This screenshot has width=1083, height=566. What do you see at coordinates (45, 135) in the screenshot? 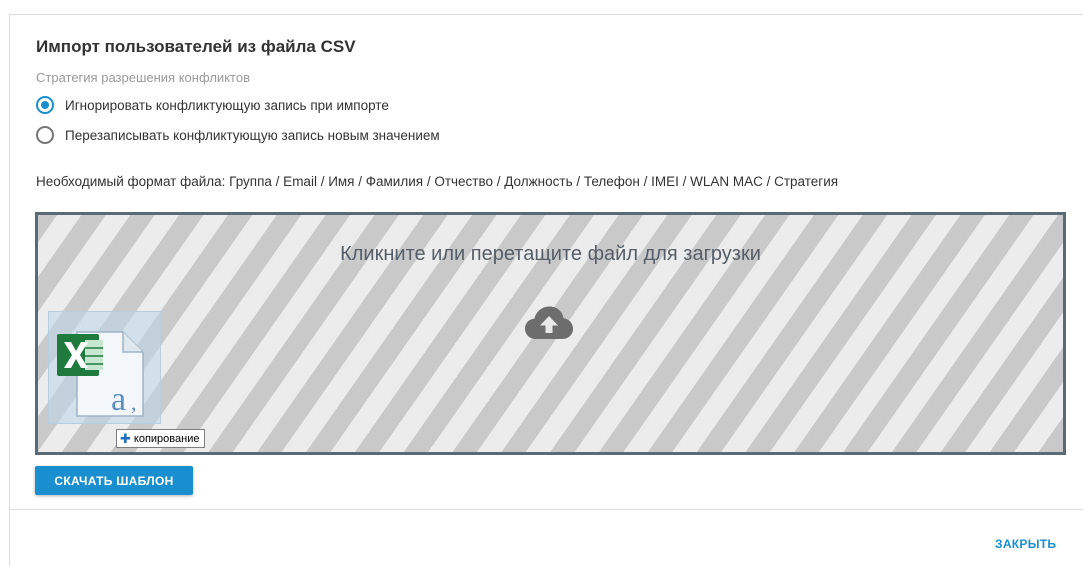
I see `radio-button-unchecked` at bounding box center [45, 135].